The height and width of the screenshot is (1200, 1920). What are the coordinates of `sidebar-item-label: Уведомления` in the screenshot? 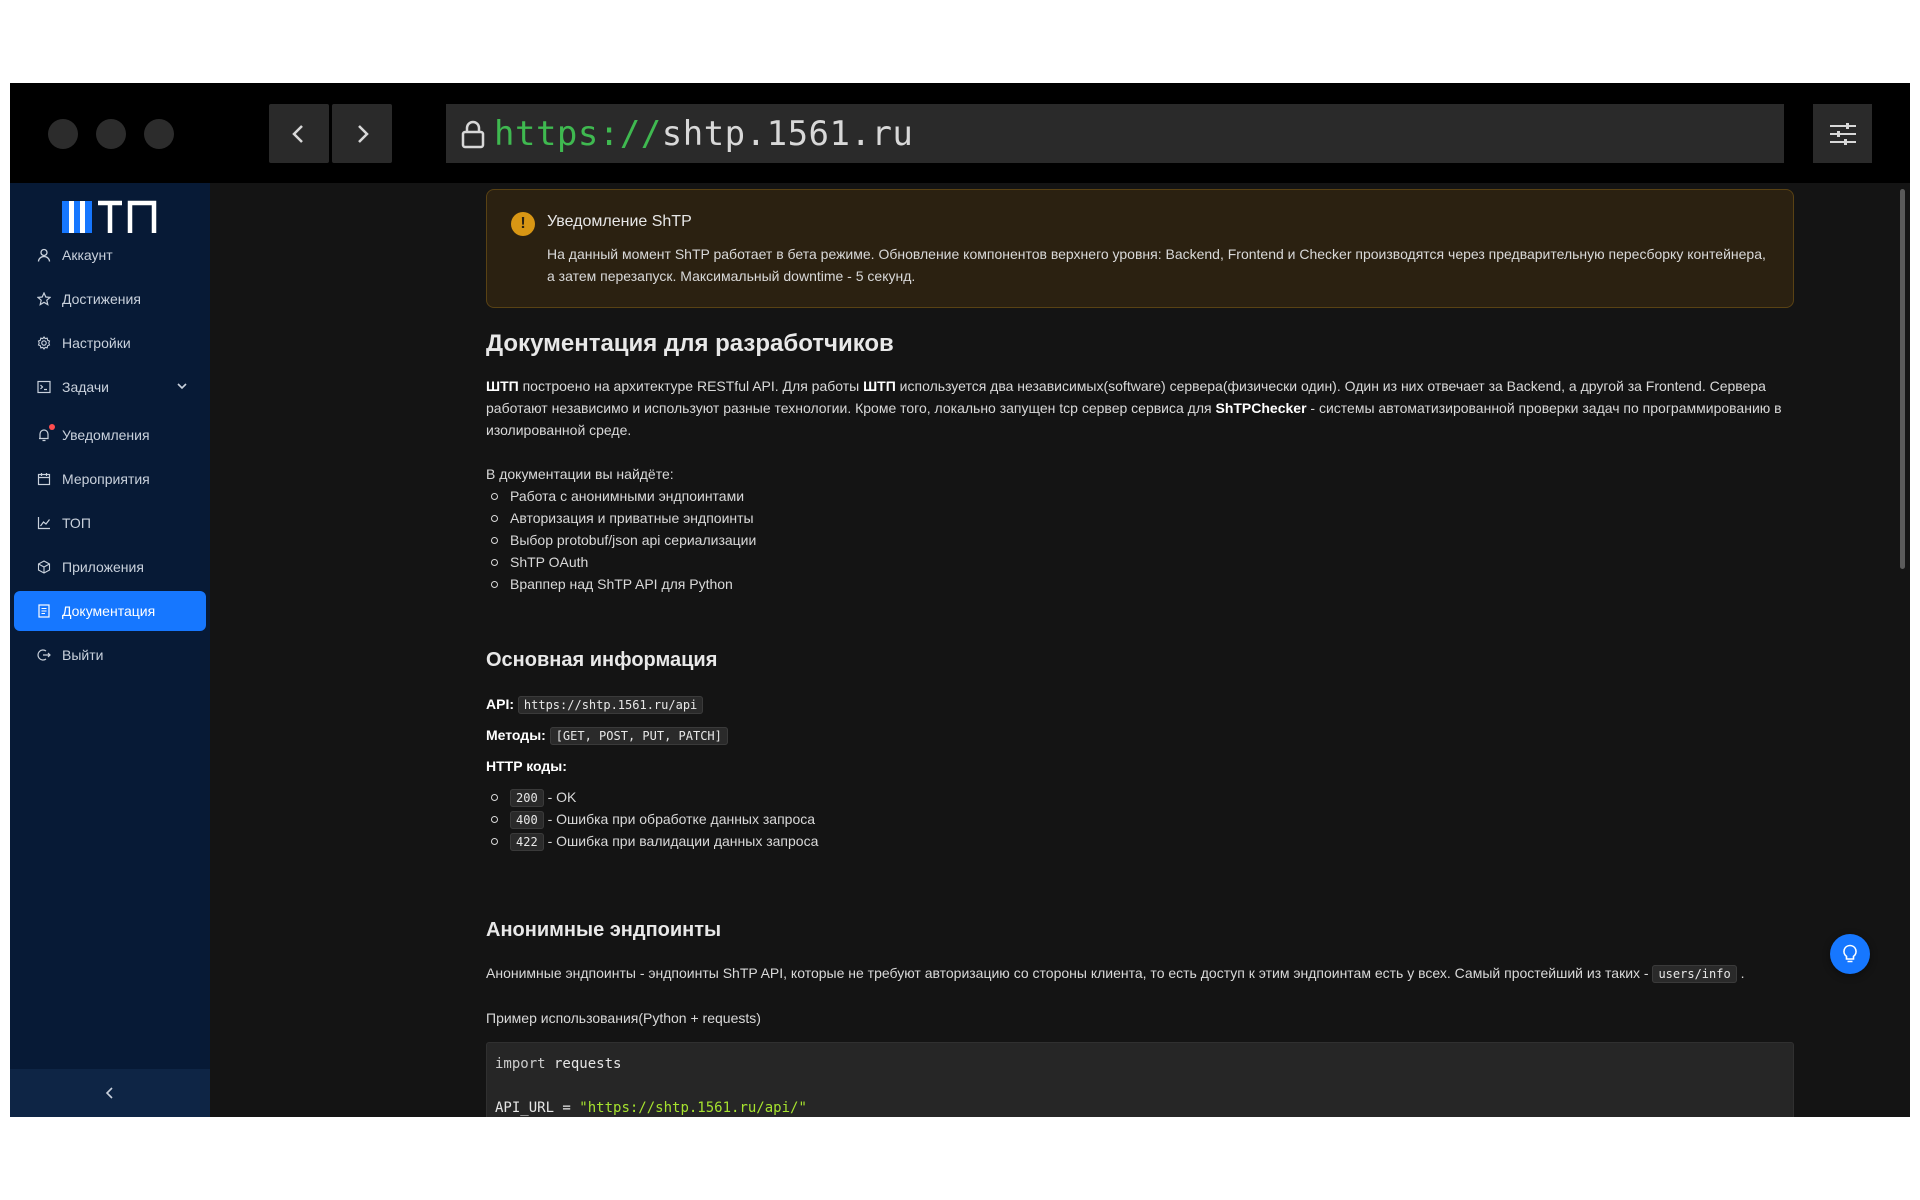 It's located at (106, 435).